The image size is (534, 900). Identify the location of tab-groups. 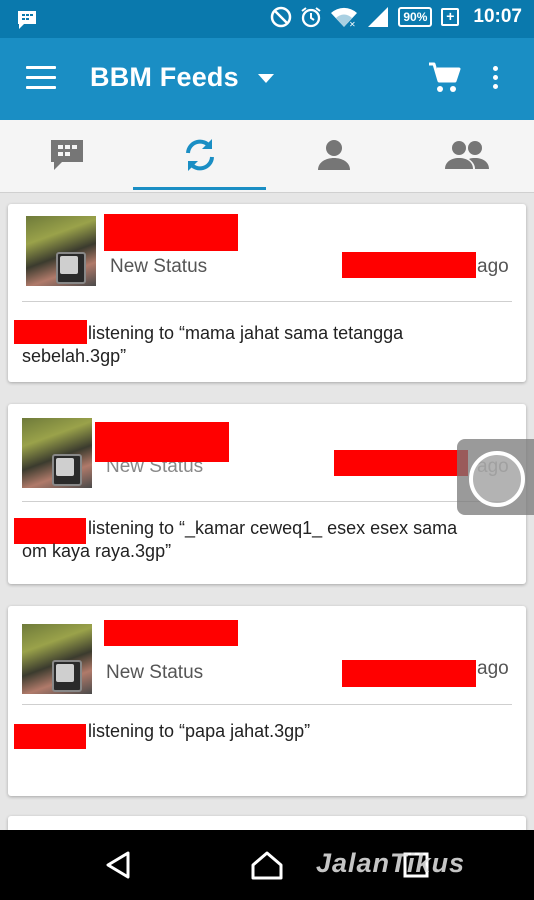
(466, 155).